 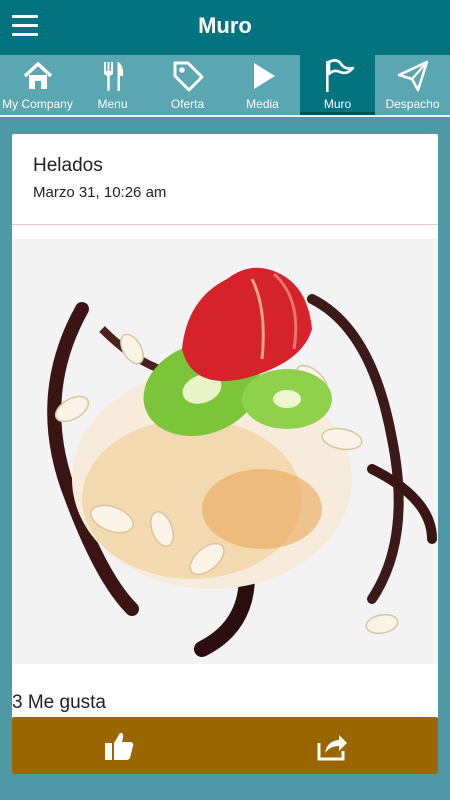 I want to click on post-date: Marzo 31, 10:26 am, so click(x=100, y=192).